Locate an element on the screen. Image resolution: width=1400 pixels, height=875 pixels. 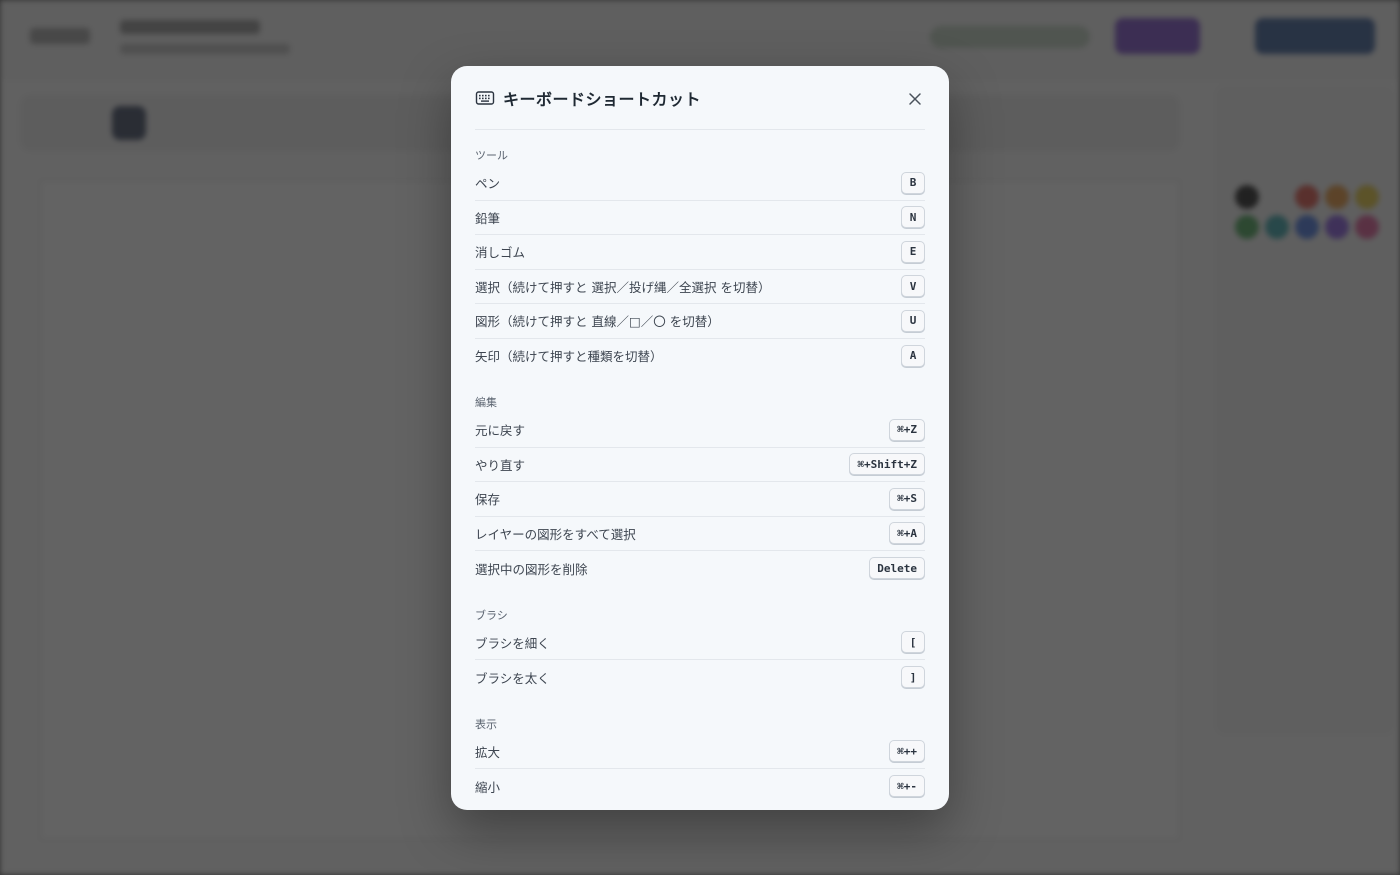
shortcut-label: ペン is located at coordinates (488, 184).